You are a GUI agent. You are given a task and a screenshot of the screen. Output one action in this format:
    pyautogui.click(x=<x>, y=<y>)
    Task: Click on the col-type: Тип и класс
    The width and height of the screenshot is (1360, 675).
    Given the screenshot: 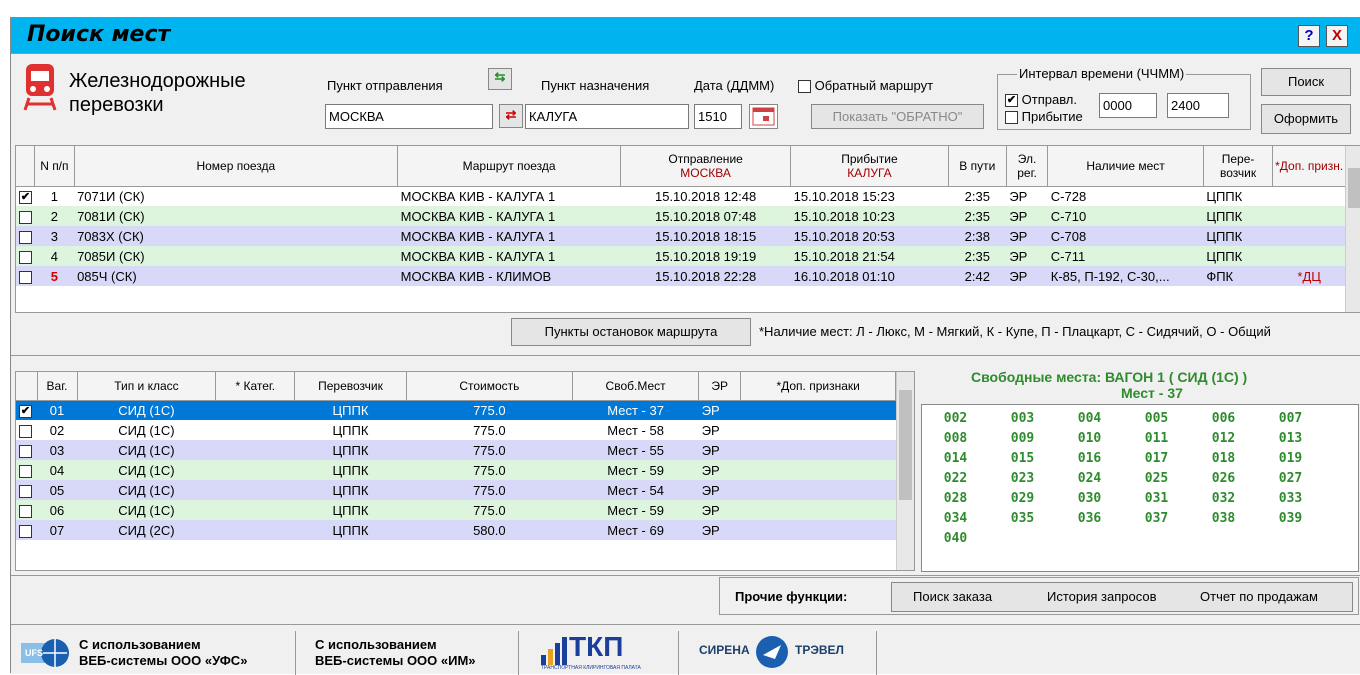 What is the action you would take?
    pyautogui.click(x=147, y=386)
    